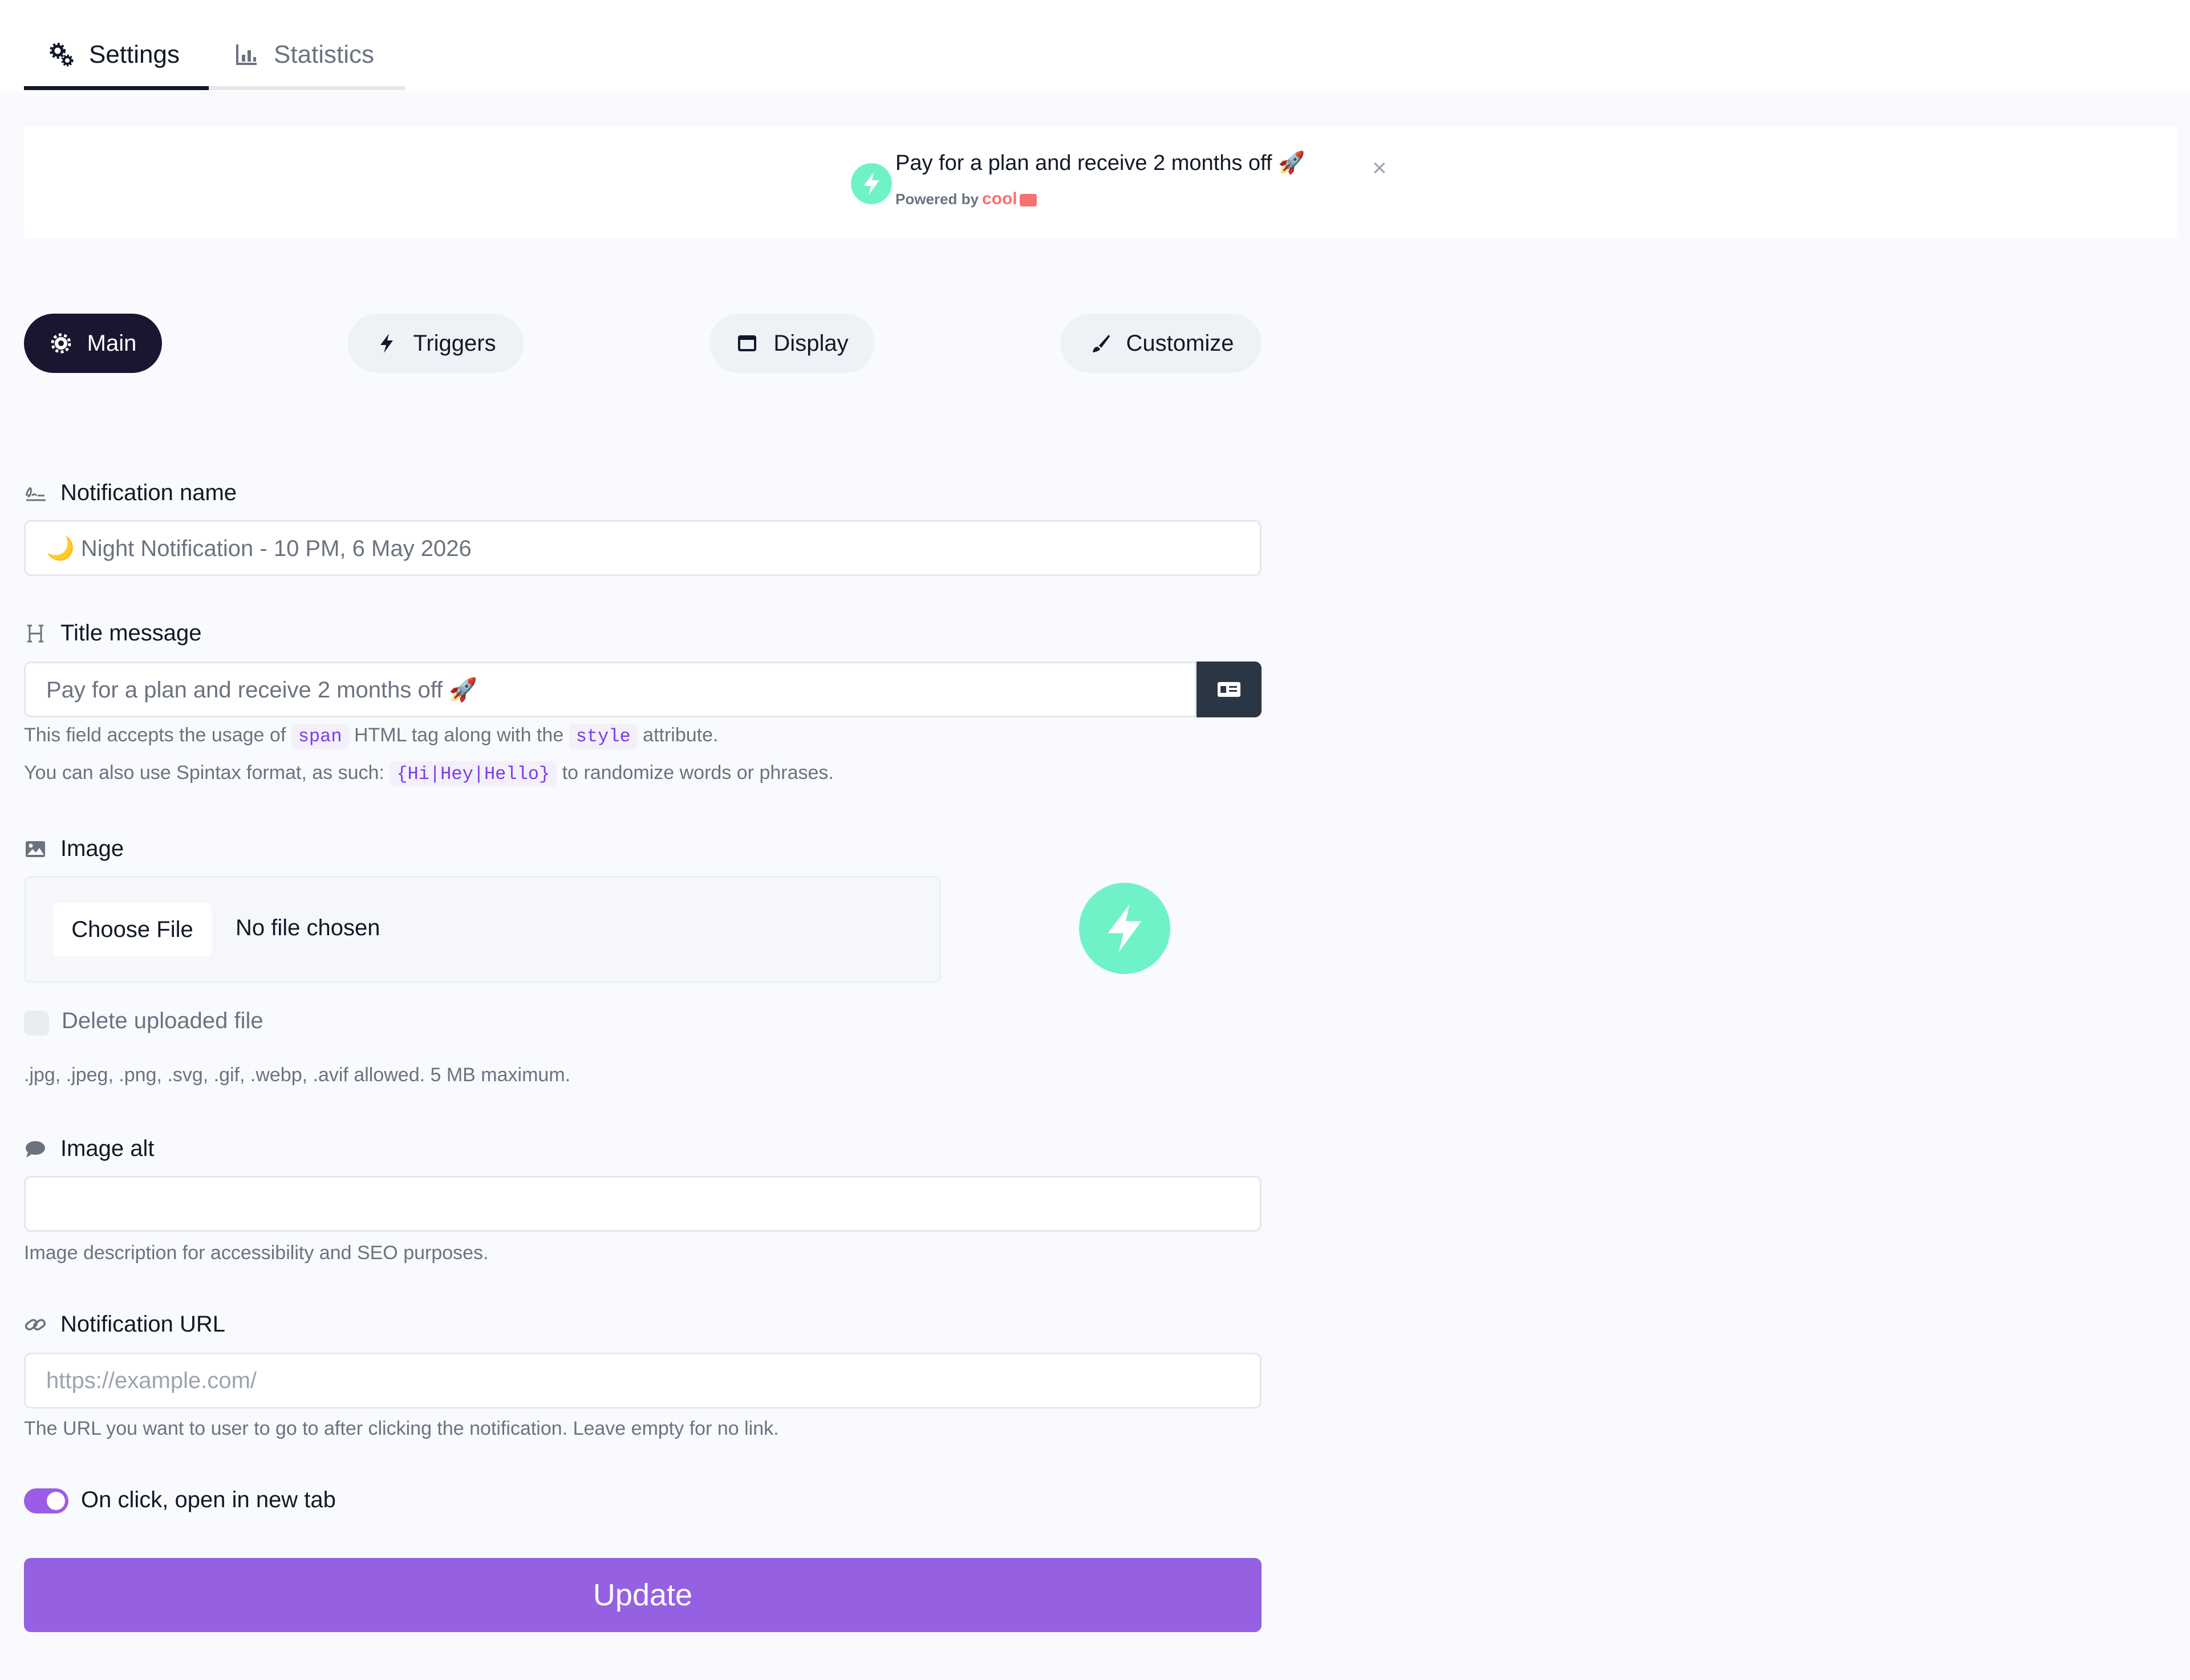 This screenshot has width=2190, height=1680. I want to click on link-icon, so click(35, 1324).